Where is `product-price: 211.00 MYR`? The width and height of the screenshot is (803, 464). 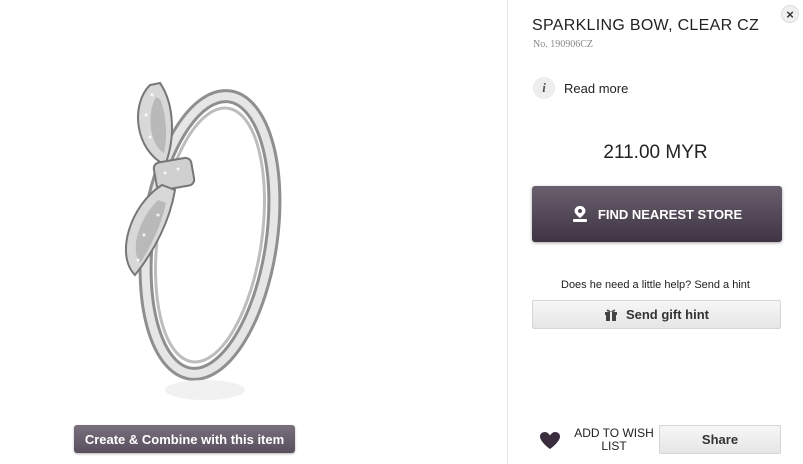
product-price: 211.00 MYR is located at coordinates (655, 152).